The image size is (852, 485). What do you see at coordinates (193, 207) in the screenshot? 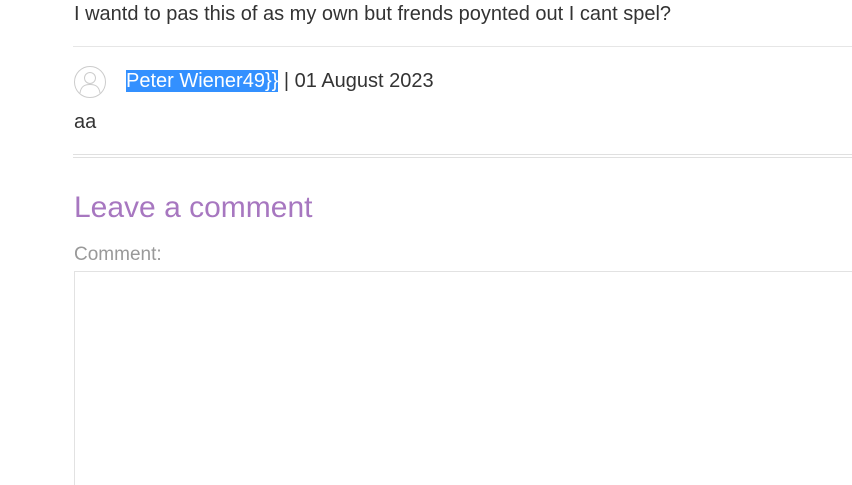
I see `leave-comment-heading: Leave a comment` at bounding box center [193, 207].